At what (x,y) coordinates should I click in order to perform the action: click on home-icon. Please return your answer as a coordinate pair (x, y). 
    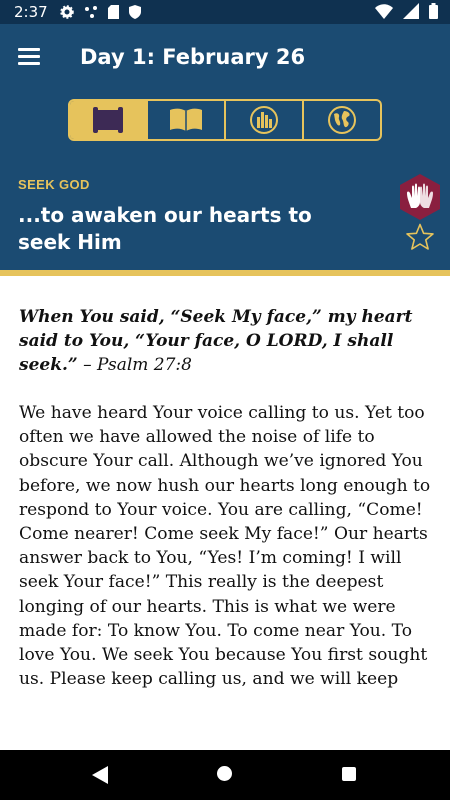
    Looking at the image, I should click on (224, 773).